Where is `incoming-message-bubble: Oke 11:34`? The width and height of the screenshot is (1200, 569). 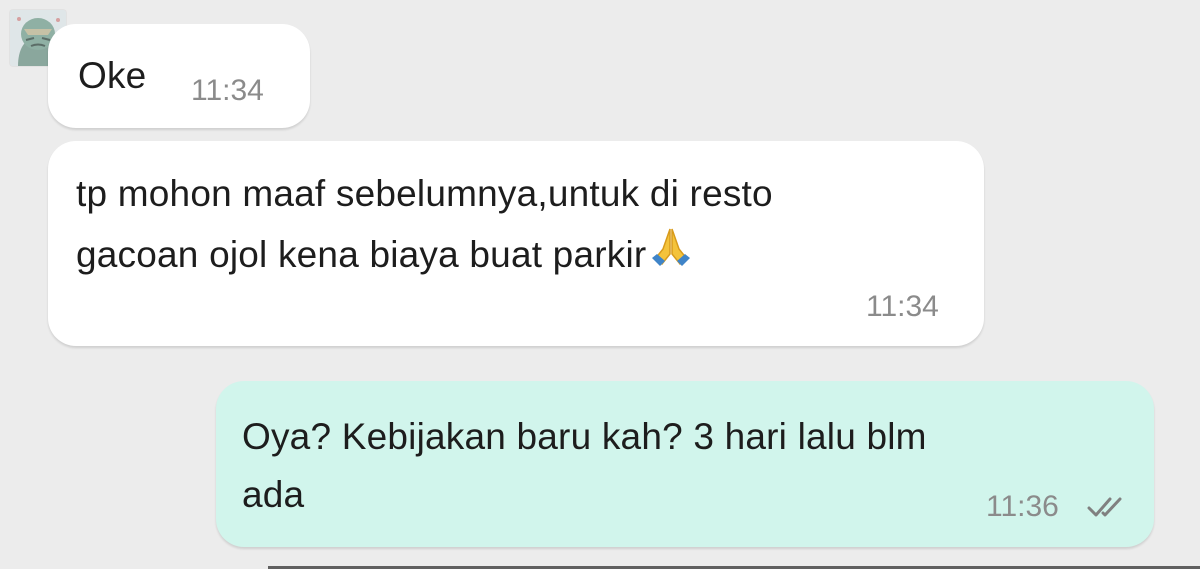 incoming-message-bubble: Oke 11:34 is located at coordinates (179, 76).